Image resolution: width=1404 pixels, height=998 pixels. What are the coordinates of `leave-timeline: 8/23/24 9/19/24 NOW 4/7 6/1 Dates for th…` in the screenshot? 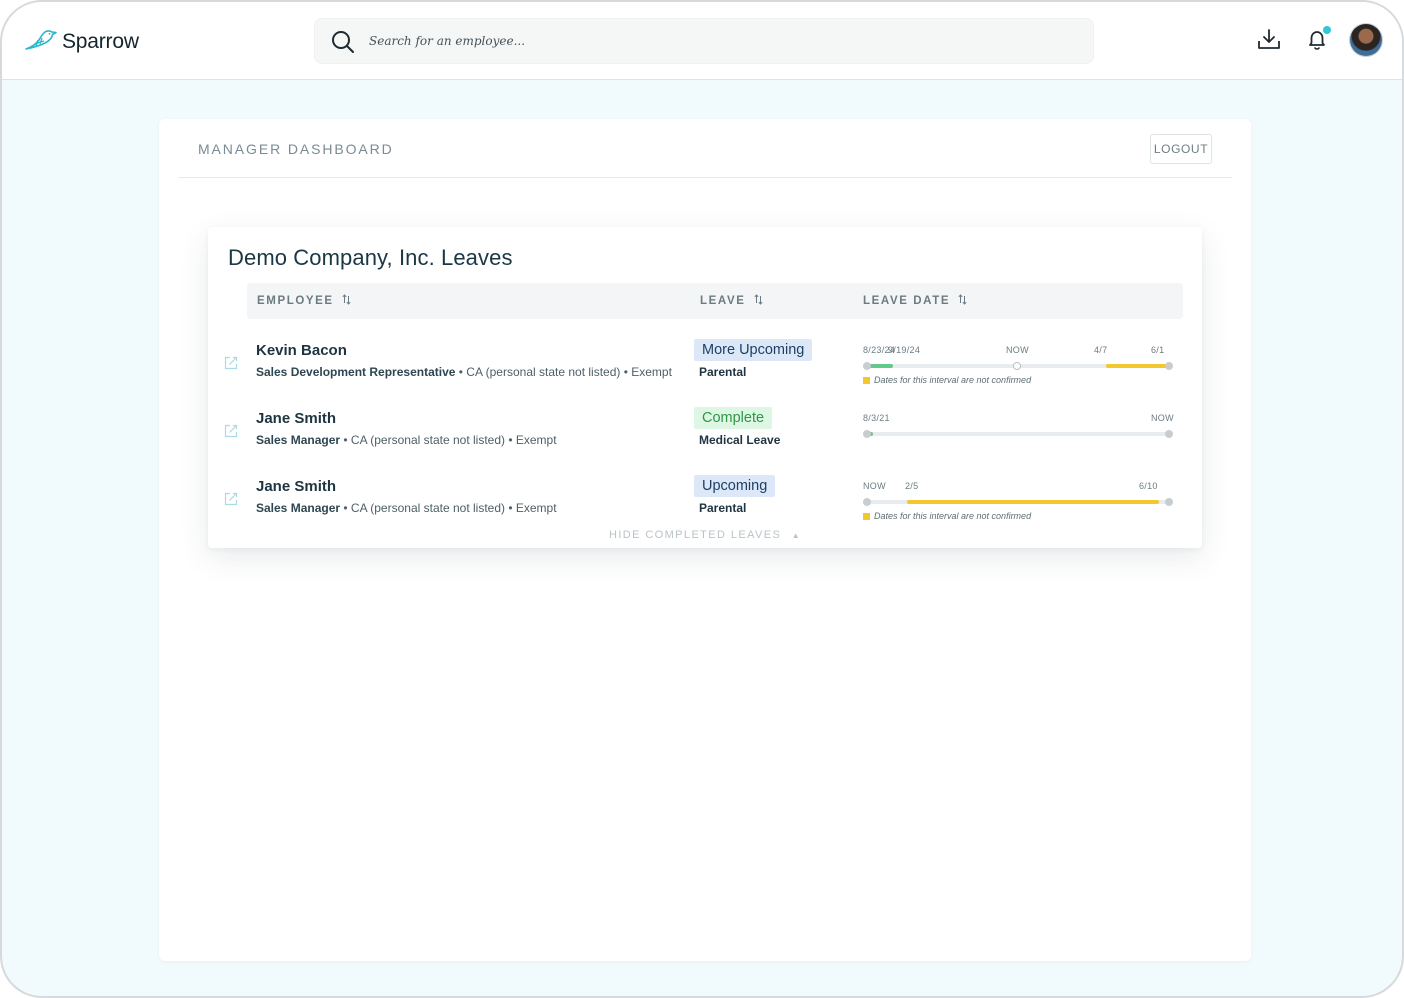 It's located at (1019, 365).